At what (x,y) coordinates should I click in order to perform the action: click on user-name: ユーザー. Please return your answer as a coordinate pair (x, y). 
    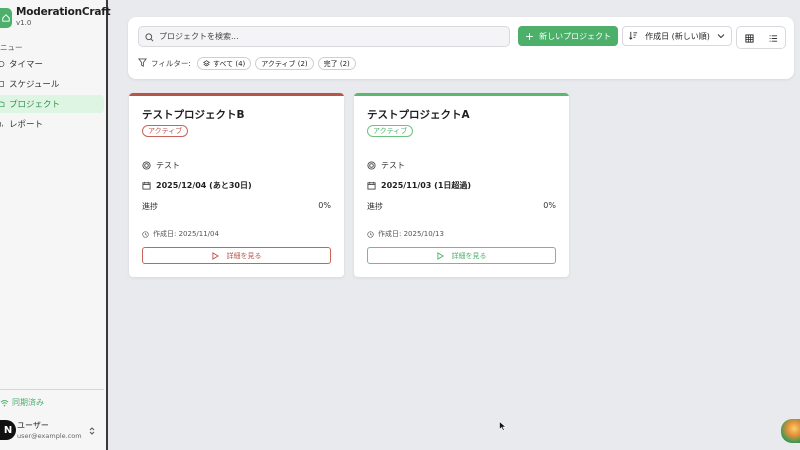
    Looking at the image, I should click on (33, 425).